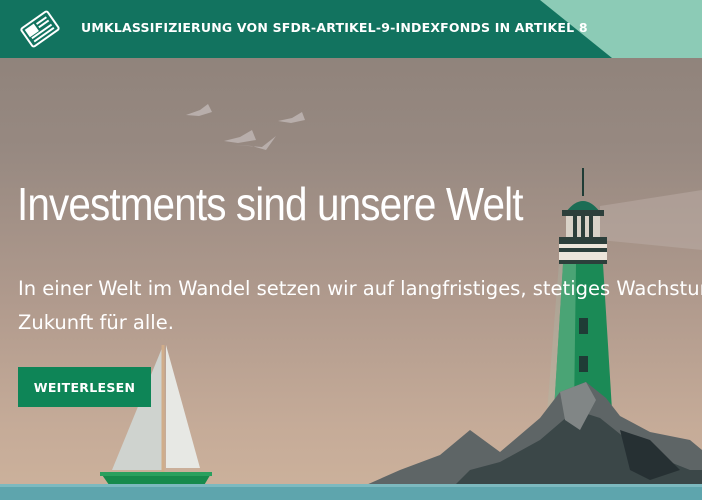 The height and width of the screenshot is (500, 702). What do you see at coordinates (40, 29) in the screenshot?
I see `newspaper-icon` at bounding box center [40, 29].